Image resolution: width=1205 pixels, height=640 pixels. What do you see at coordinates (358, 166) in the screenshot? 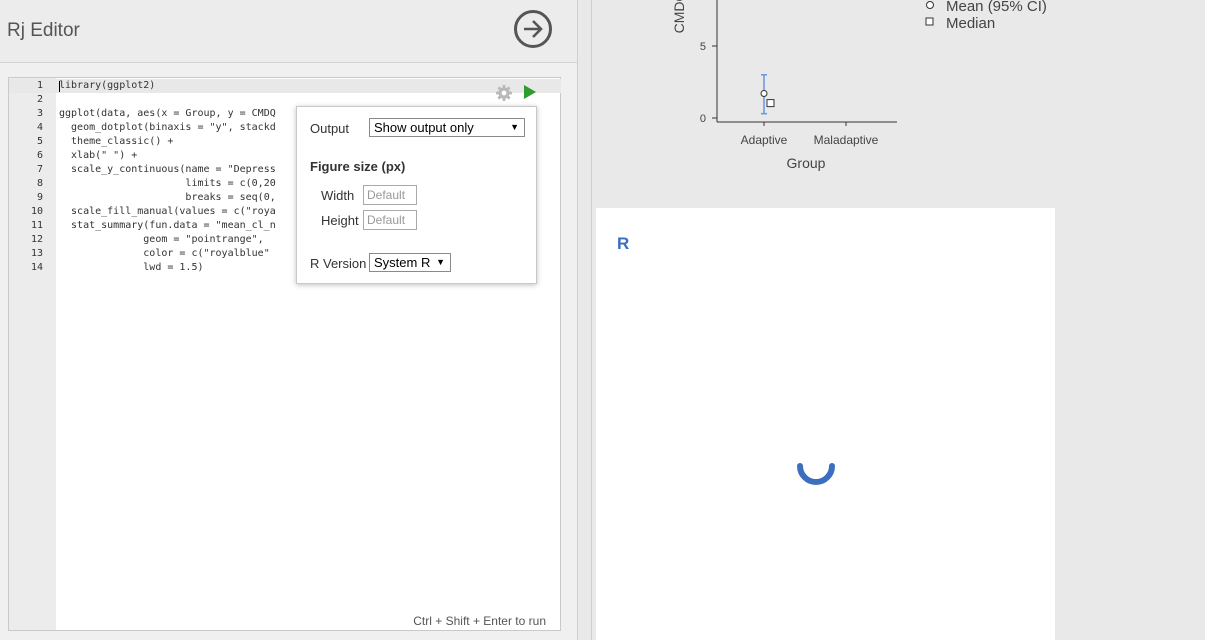
I see `figure-size-heading: Figure size (px)` at bounding box center [358, 166].